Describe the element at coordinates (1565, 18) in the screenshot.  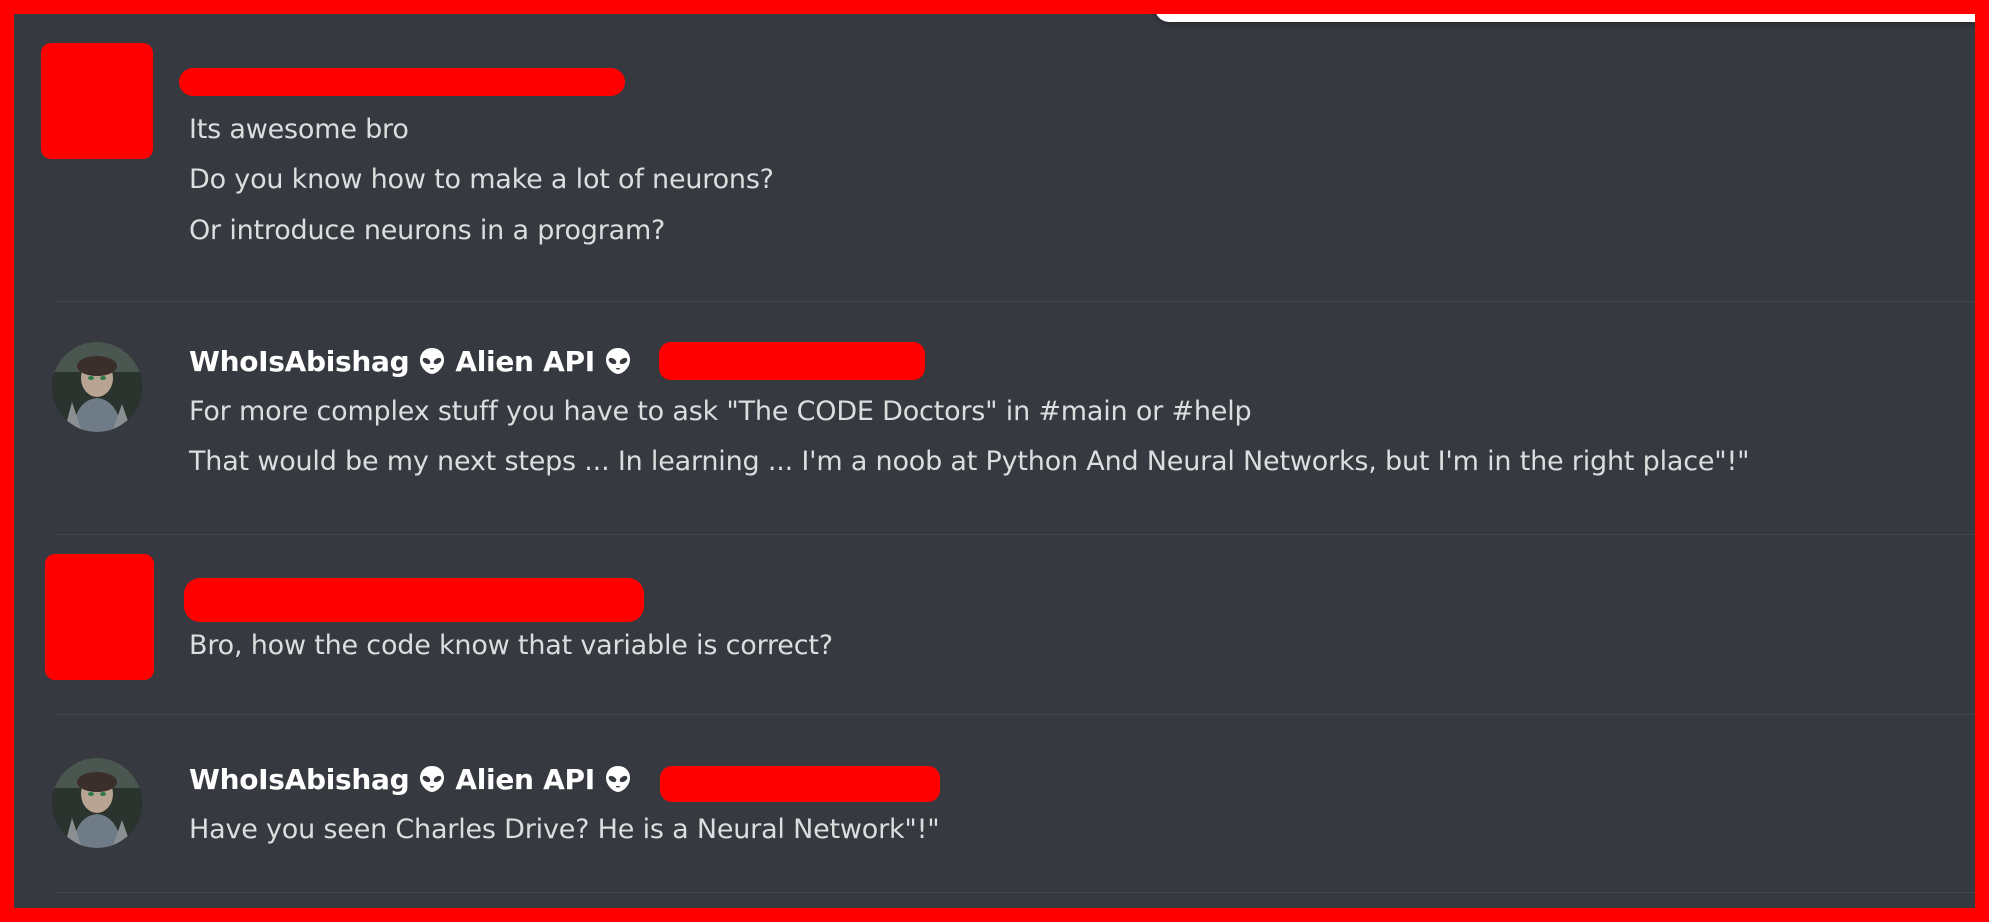
I see `overlay-panel-edge` at that location.